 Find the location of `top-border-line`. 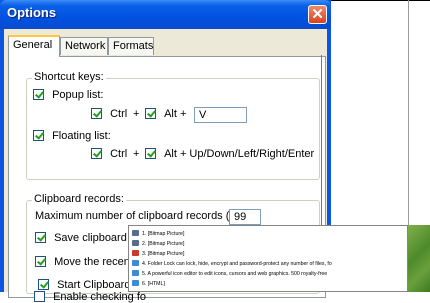

top-border-line is located at coordinates (380, 0).